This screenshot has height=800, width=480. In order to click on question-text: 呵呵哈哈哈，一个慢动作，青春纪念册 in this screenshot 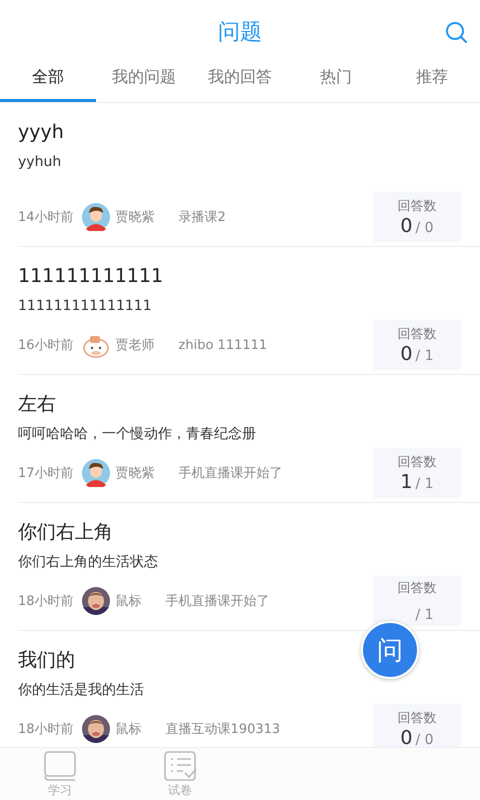, I will do `click(137, 434)`.